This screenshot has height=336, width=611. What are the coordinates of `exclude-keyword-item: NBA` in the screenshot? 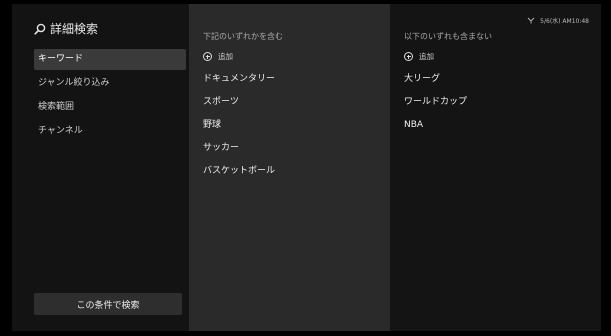 It's located at (435, 125).